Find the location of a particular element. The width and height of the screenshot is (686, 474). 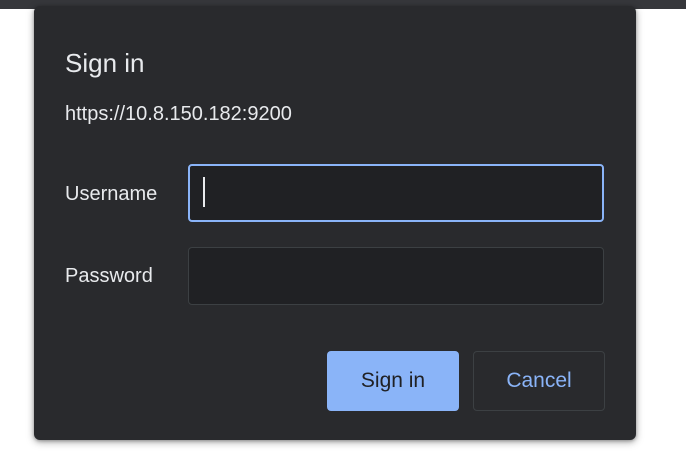

dialog-title: Sign in is located at coordinates (105, 63).